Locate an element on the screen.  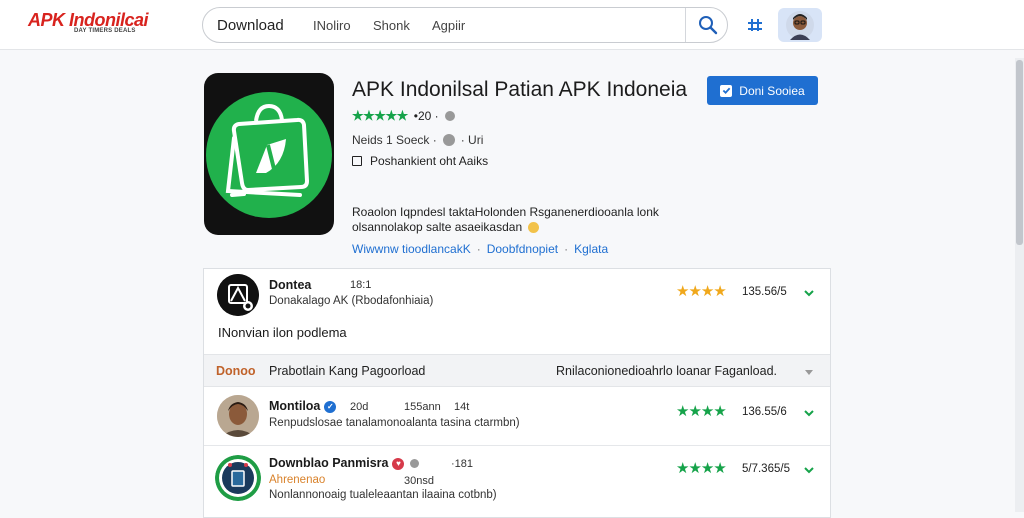
row-meta: 14t is located at coordinates (462, 407).